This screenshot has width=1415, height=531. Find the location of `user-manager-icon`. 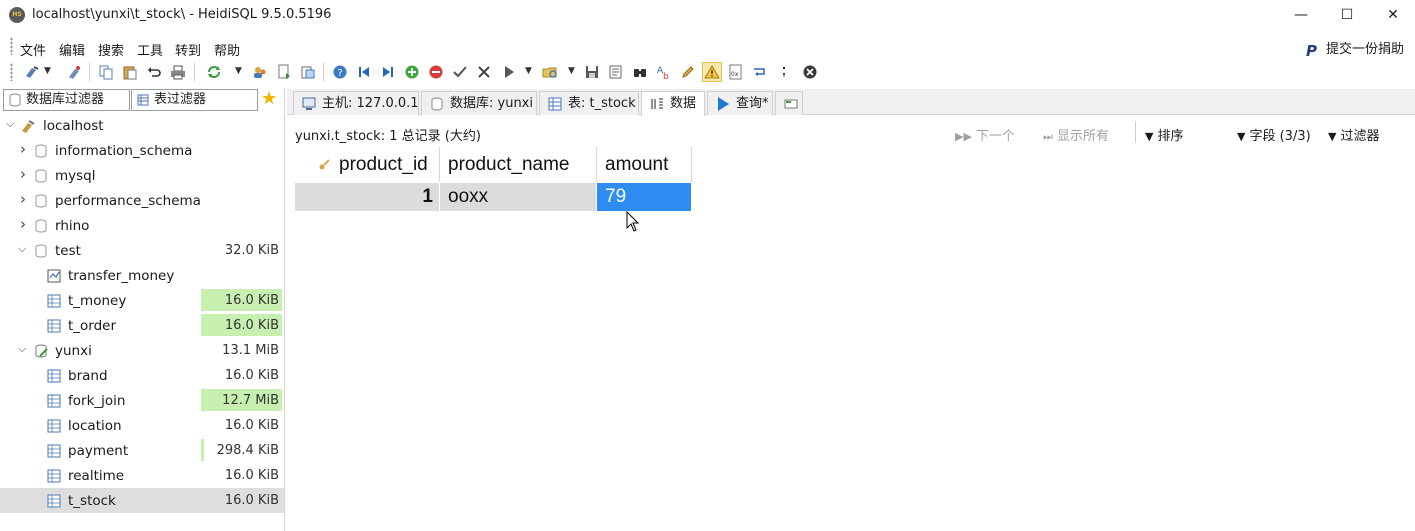

user-manager-icon is located at coordinates (260, 72).